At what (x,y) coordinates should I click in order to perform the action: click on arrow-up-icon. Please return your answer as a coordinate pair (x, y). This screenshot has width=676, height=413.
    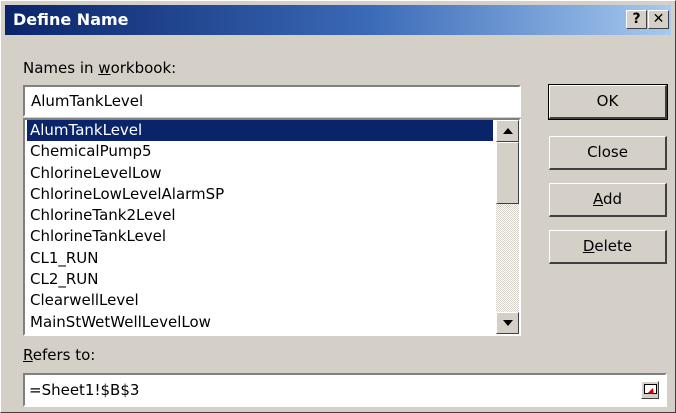
    Looking at the image, I should click on (508, 131).